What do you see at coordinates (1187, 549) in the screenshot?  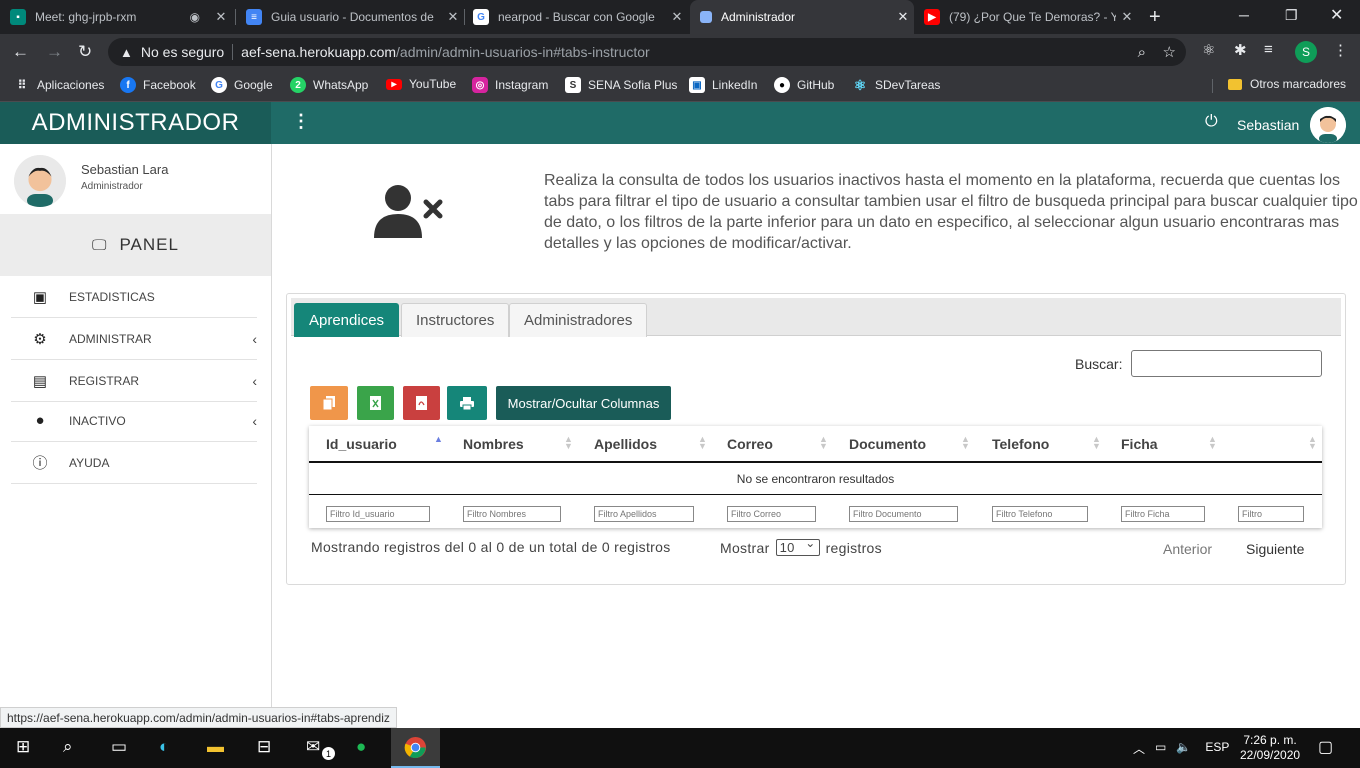 I see `previous-page-link: Anterior` at bounding box center [1187, 549].